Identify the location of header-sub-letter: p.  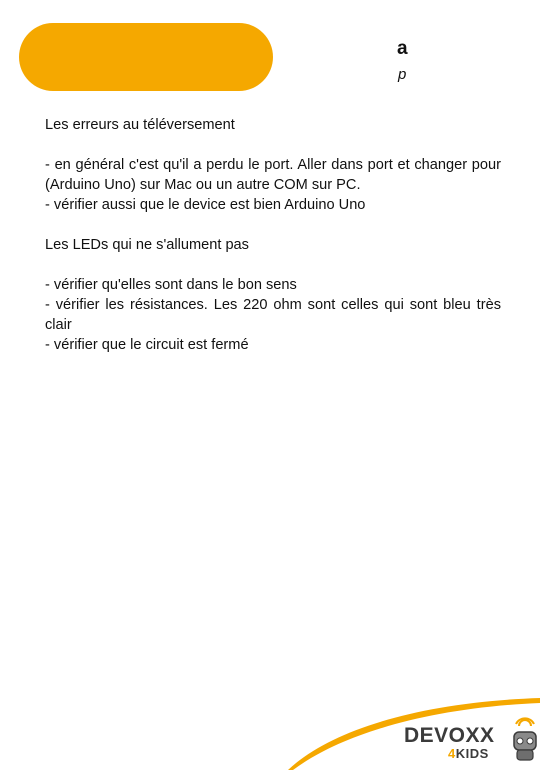
(402, 74).